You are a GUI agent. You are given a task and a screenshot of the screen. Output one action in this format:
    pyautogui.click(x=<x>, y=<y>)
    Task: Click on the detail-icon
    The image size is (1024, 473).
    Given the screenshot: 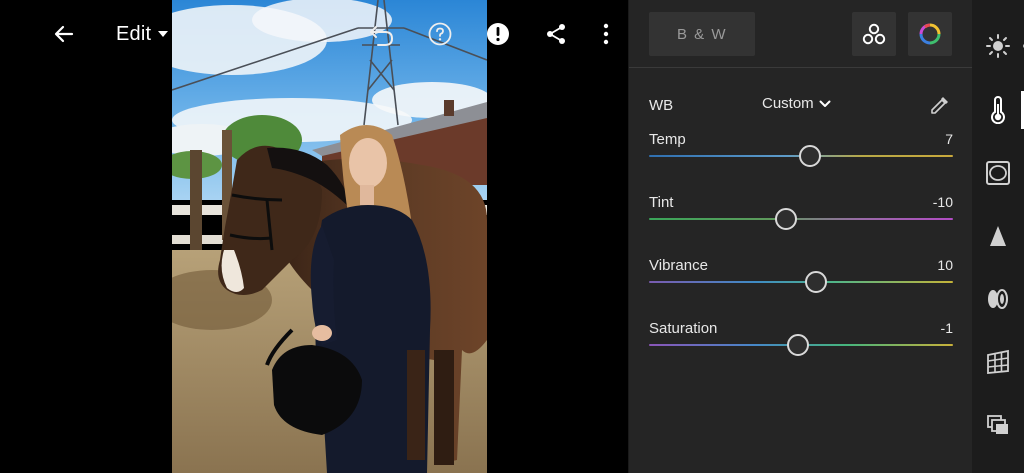 What is the action you would take?
    pyautogui.click(x=998, y=236)
    